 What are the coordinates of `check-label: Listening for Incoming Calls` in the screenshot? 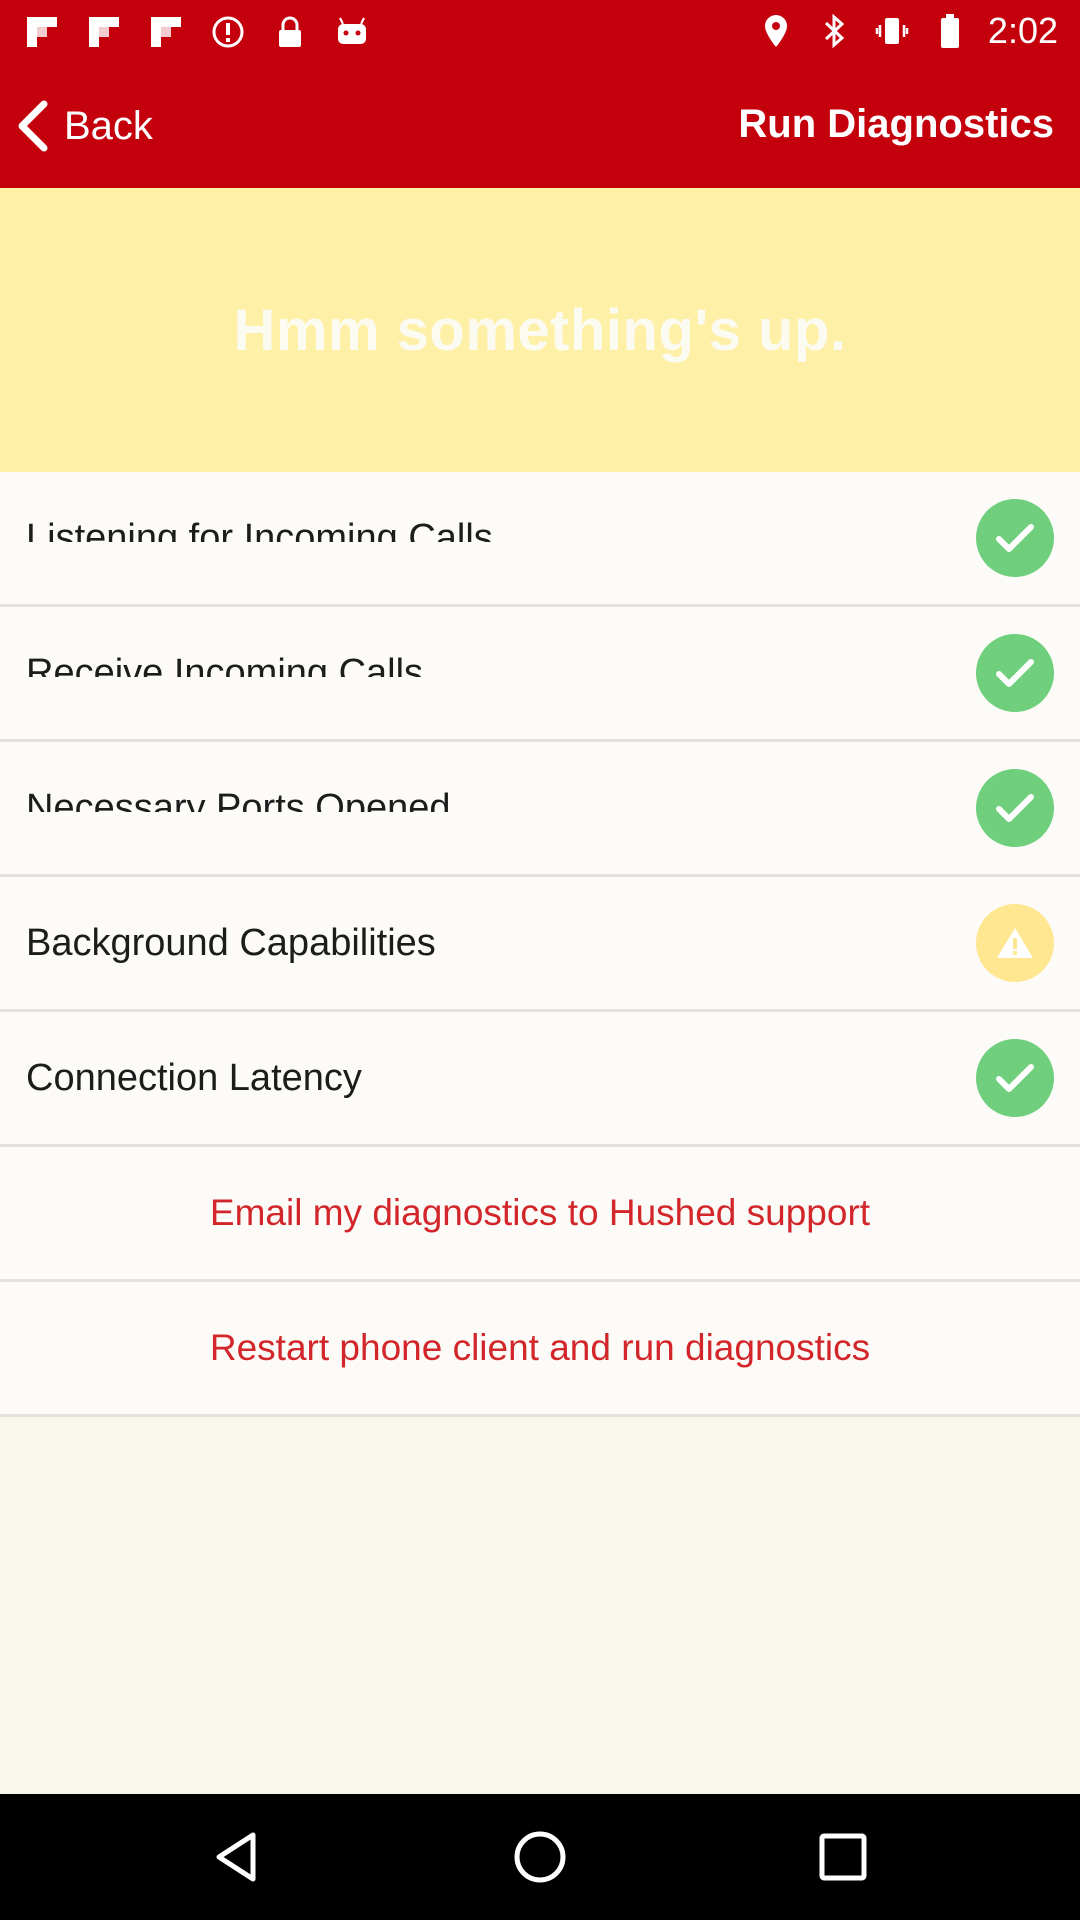 It's located at (259, 529).